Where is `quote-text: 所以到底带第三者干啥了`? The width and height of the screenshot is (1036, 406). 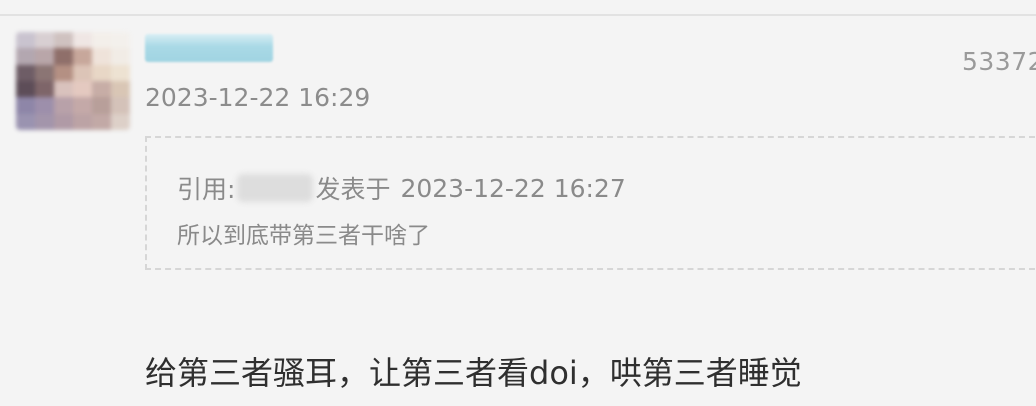
quote-text: 所以到底带第三者干啥了 is located at coordinates (303, 236).